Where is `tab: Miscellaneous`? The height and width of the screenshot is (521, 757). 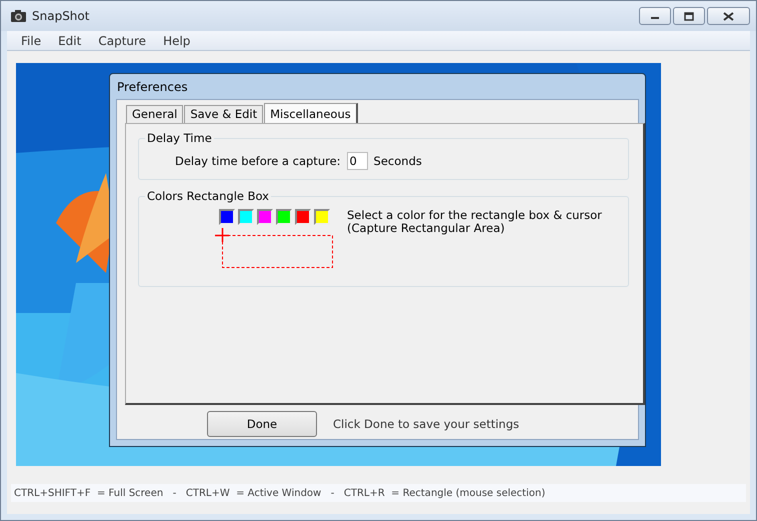 tab: Miscellaneous is located at coordinates (311, 113).